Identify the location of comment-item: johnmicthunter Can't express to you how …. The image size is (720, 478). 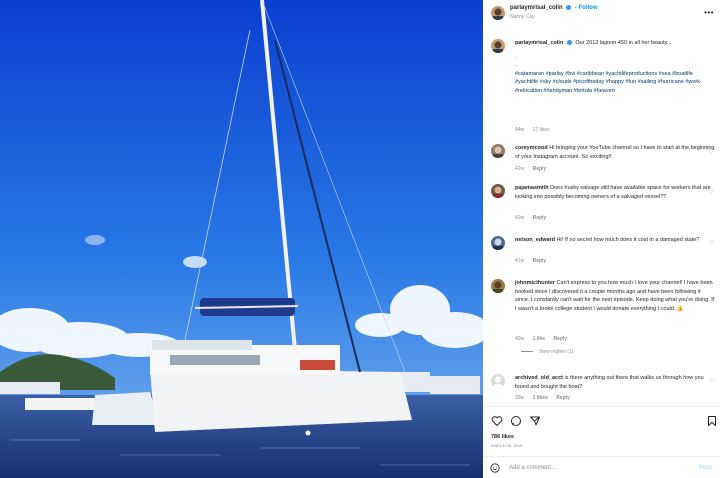
(601, 321).